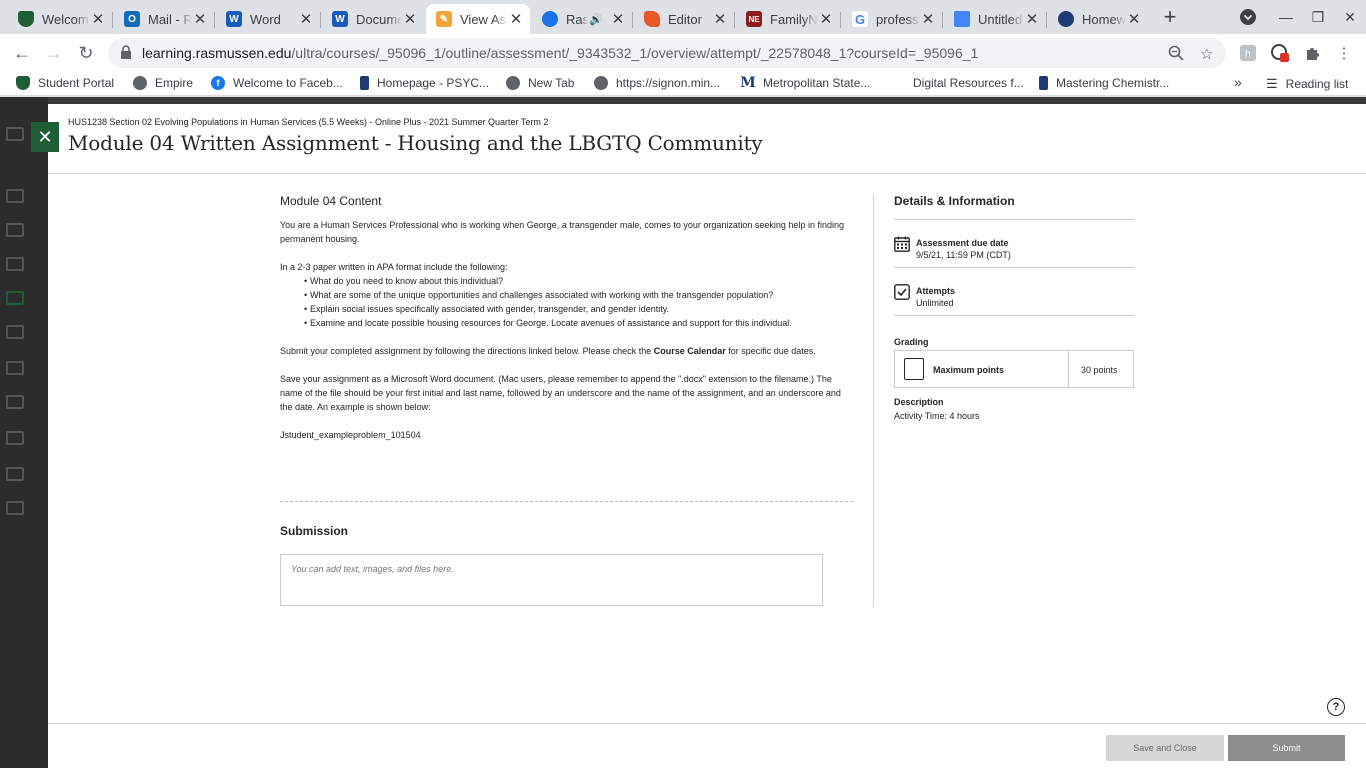 The height and width of the screenshot is (768, 1366). Describe the element at coordinates (1248, 17) in the screenshot. I see `tab-search-icon` at that location.